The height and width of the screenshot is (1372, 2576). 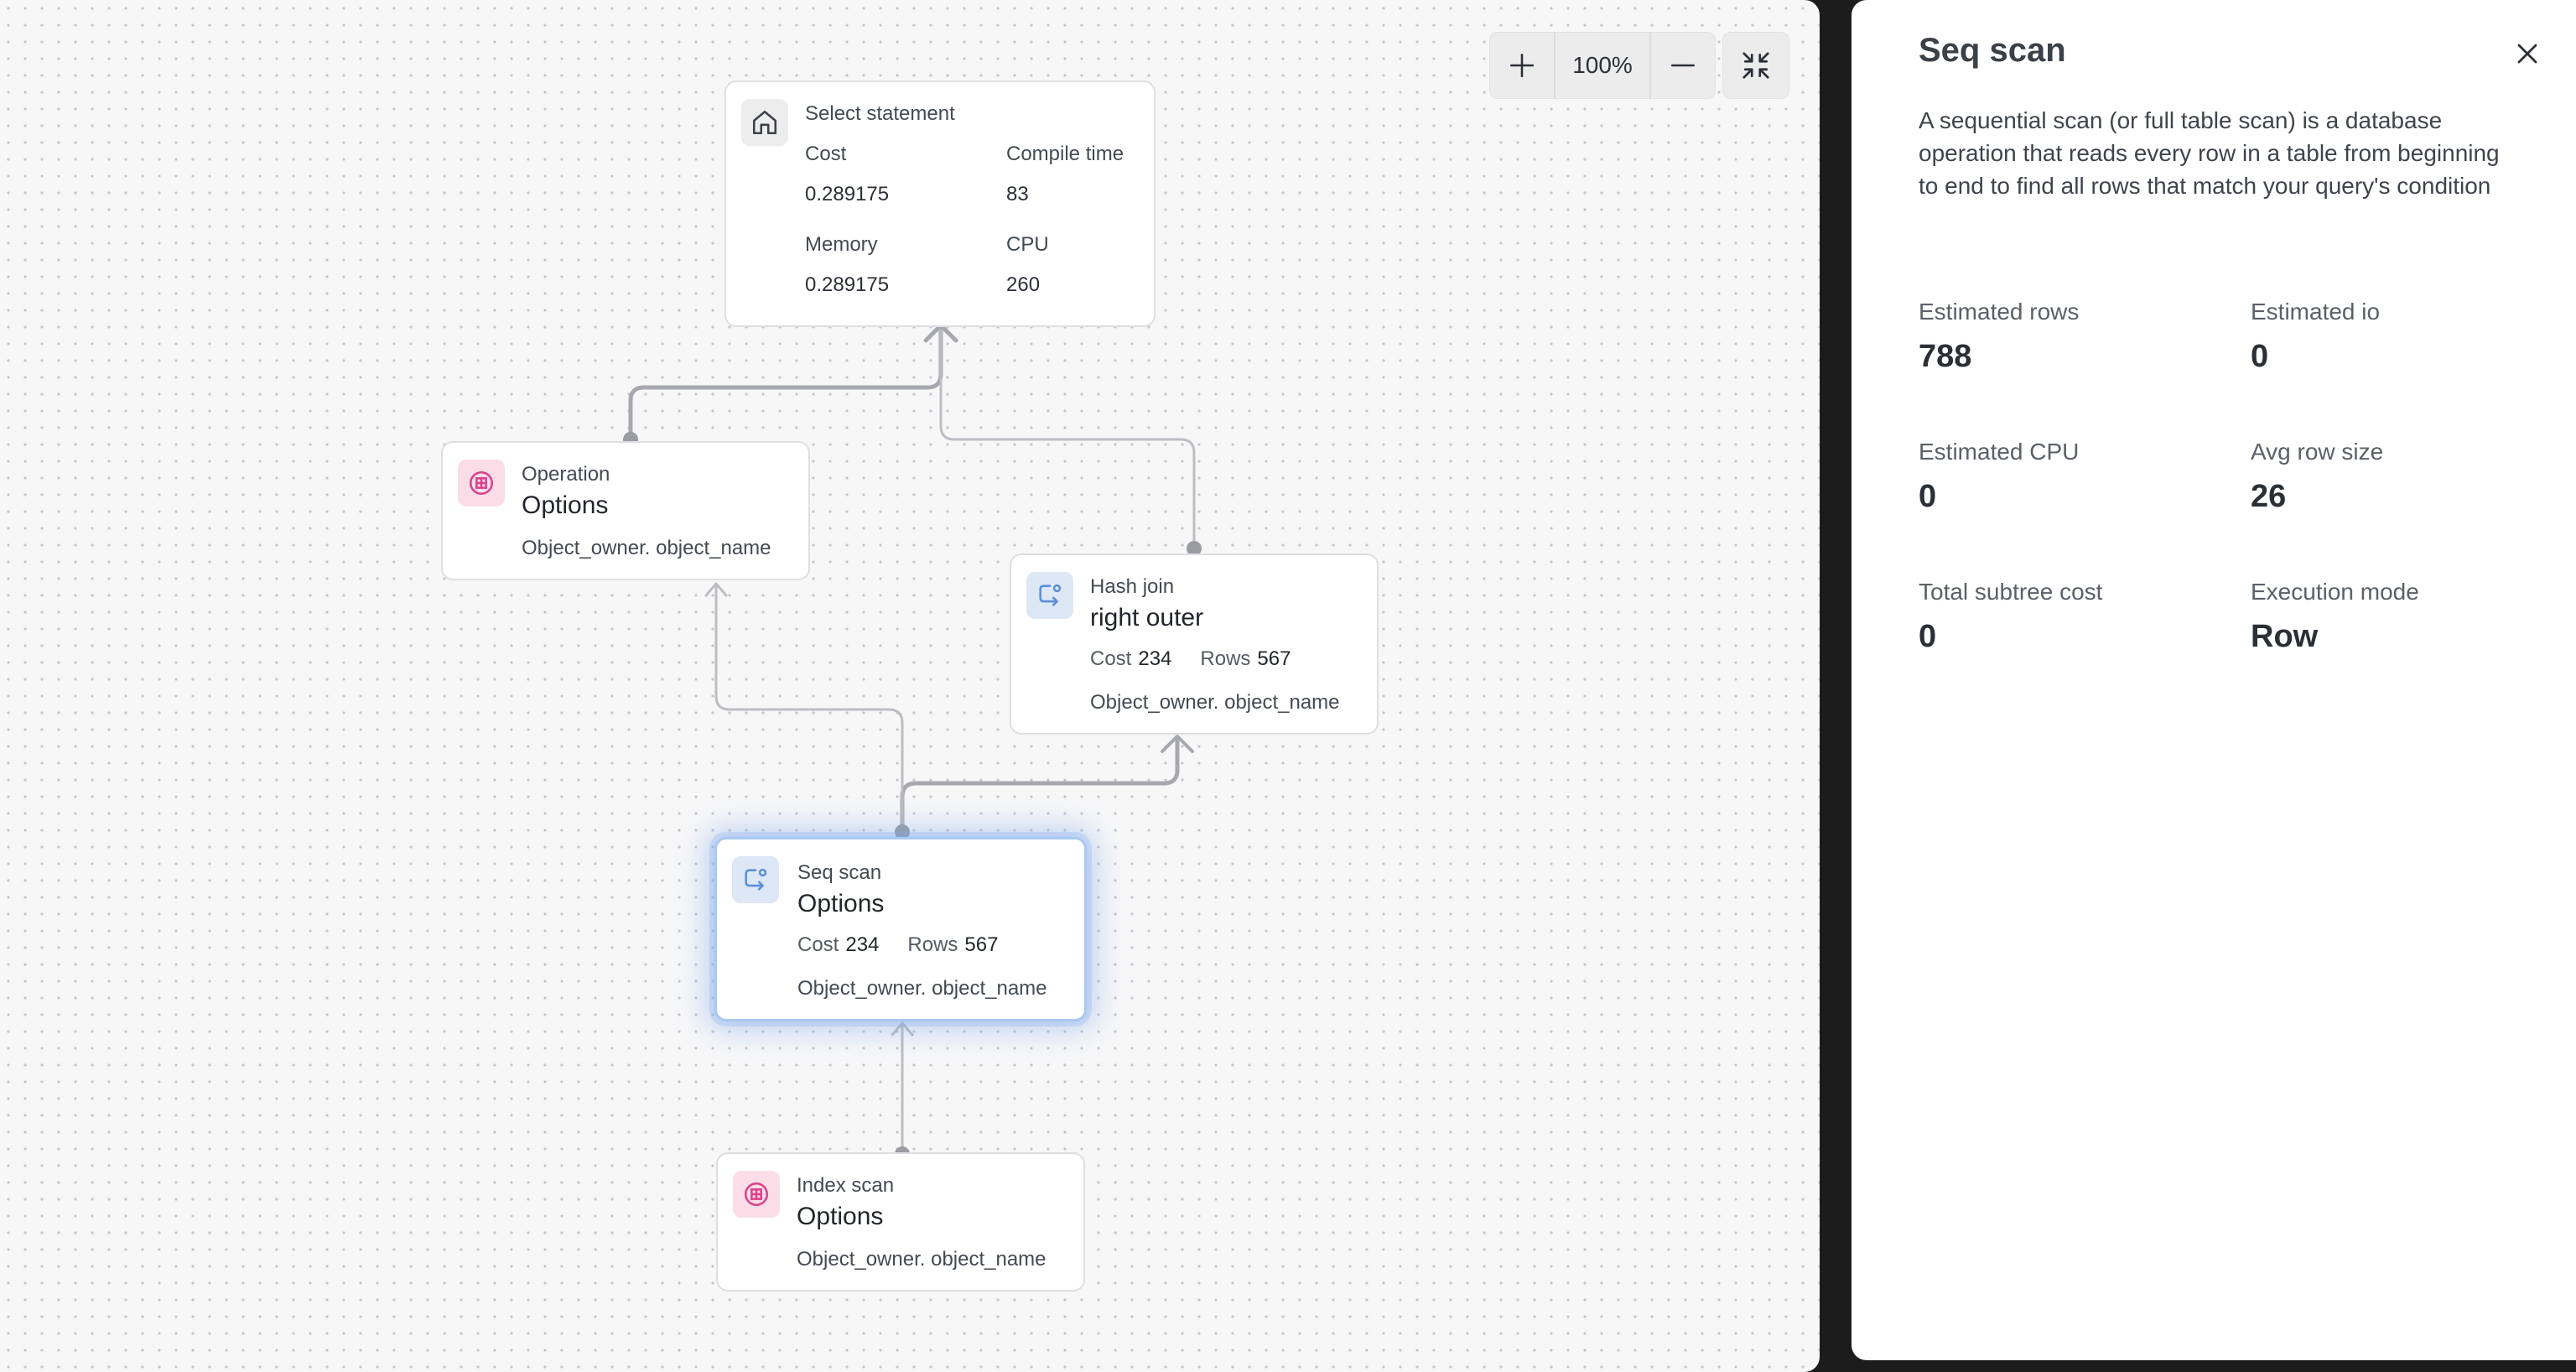 What do you see at coordinates (1999, 452) in the screenshot?
I see `metric-label: Estimated CPU` at bounding box center [1999, 452].